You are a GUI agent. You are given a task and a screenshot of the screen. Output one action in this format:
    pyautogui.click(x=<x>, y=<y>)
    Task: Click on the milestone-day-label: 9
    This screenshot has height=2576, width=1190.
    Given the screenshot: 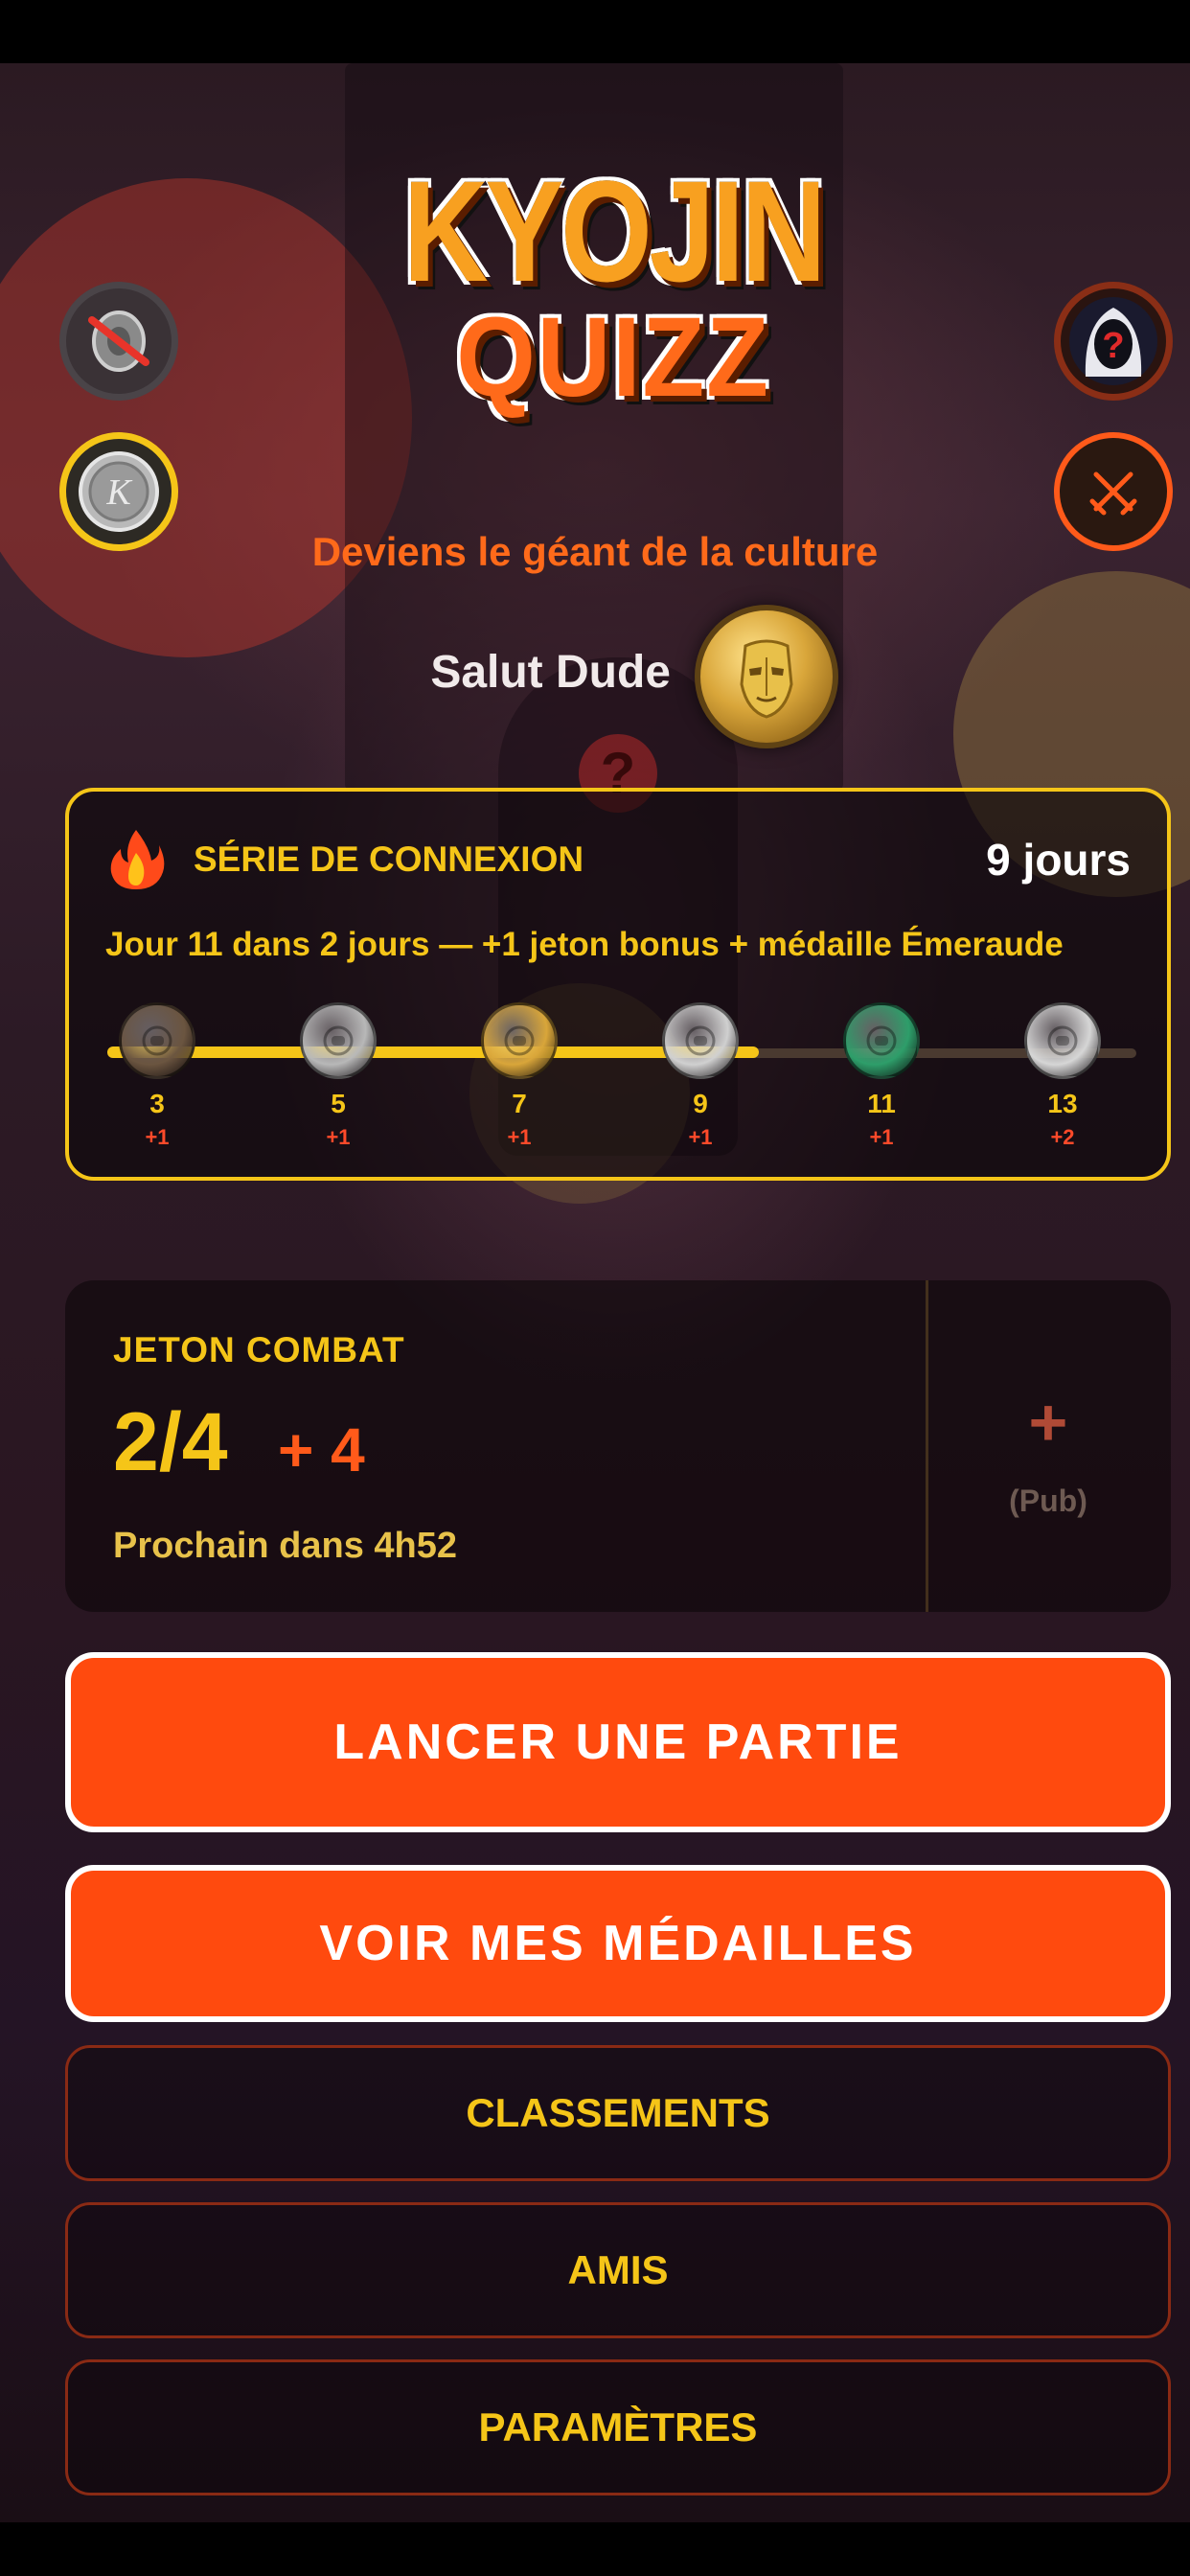 What is the action you would take?
    pyautogui.click(x=700, y=1103)
    